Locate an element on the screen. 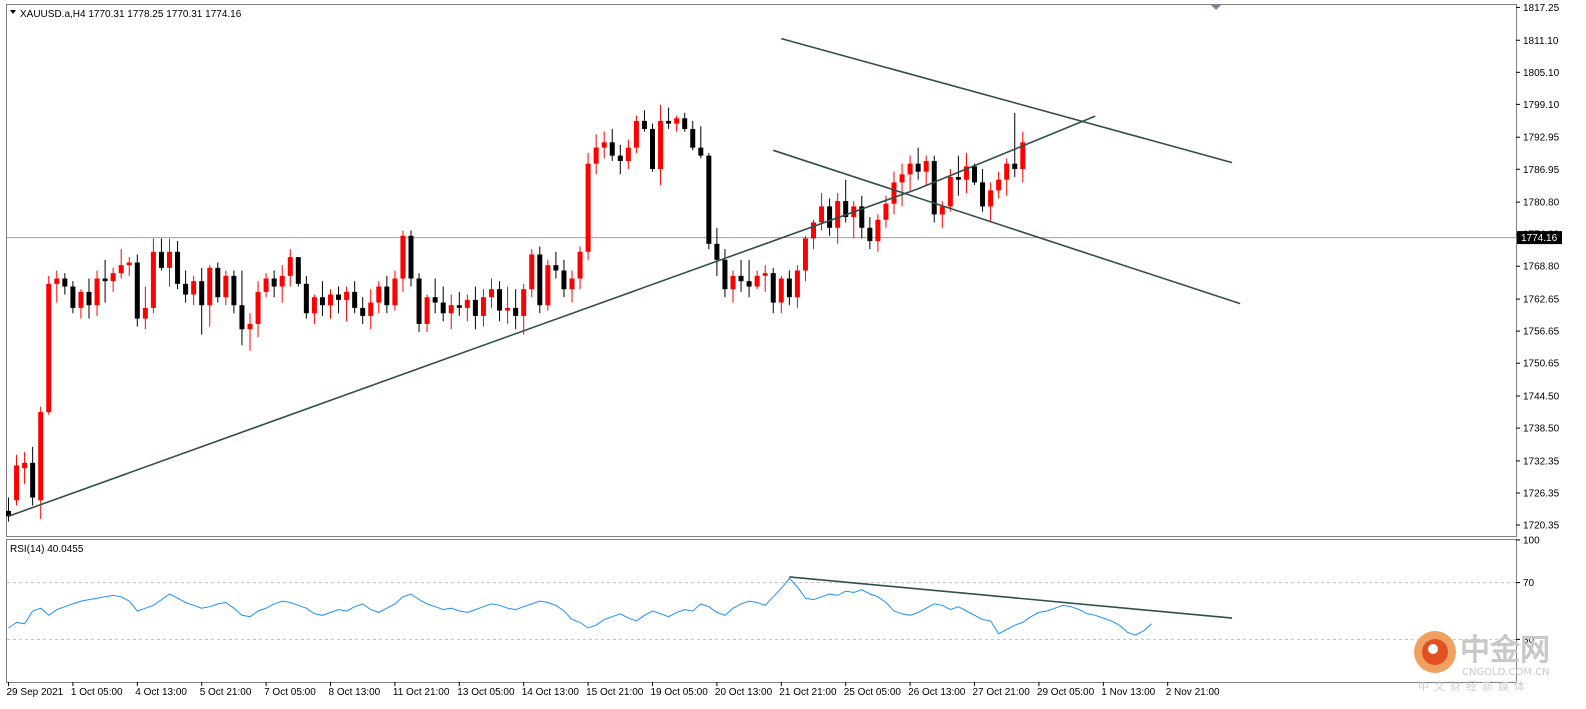 The height and width of the screenshot is (709, 1586). time-tick-label: 21 Oct 21:00 is located at coordinates (808, 692).